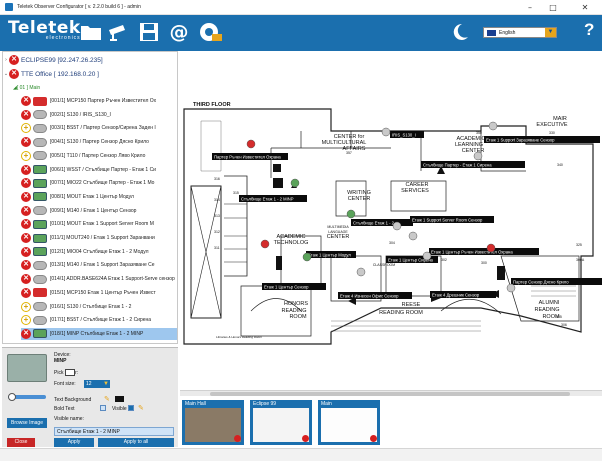  I want to click on device-map-label: Партер Ръчен Известител Охрана, so click(250, 156).